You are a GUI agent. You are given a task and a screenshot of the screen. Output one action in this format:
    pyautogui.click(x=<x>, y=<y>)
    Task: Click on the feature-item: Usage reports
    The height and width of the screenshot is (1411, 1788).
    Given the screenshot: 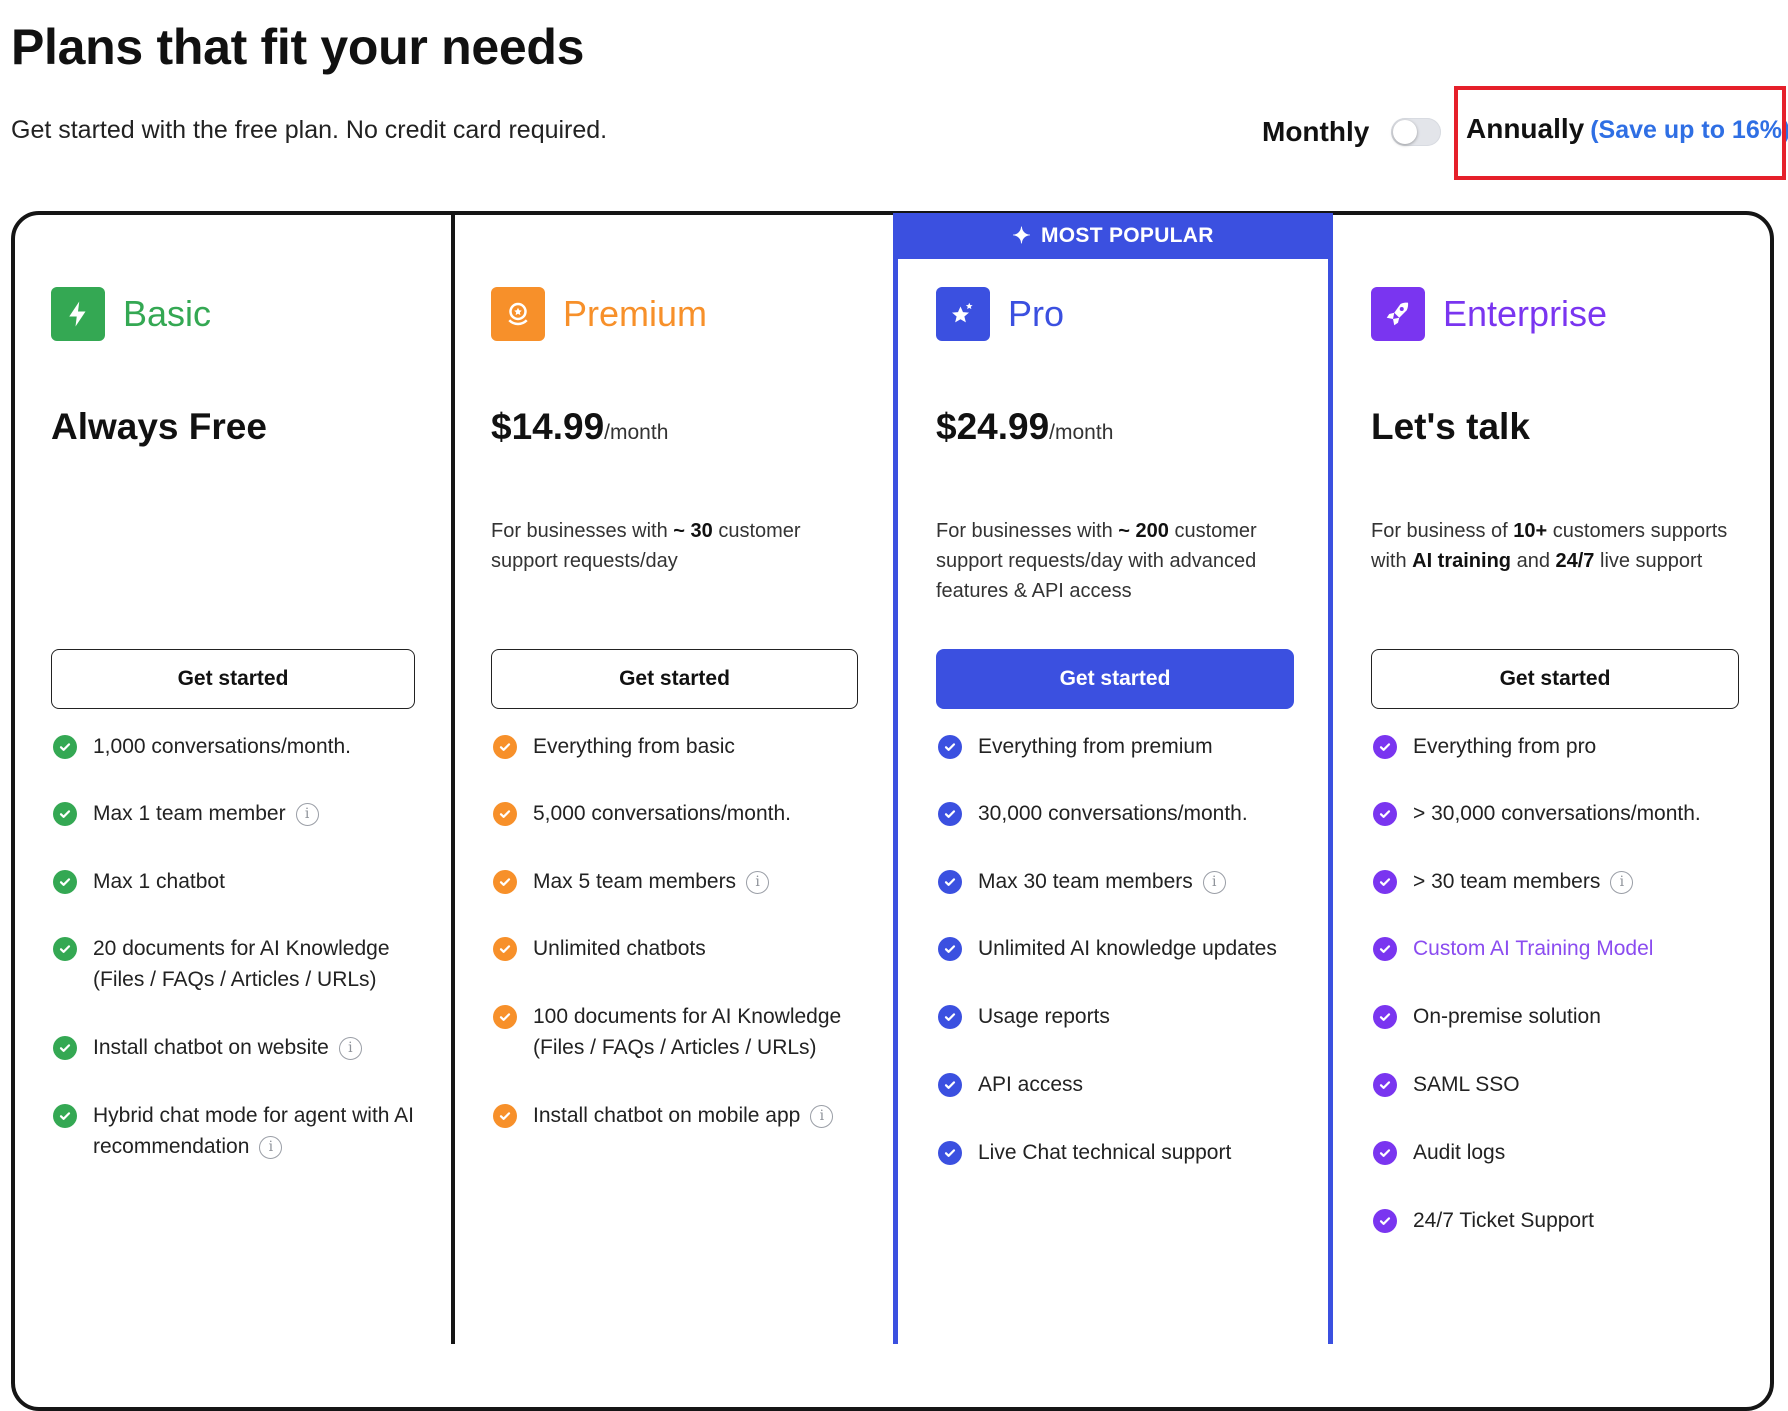 What is the action you would take?
    pyautogui.click(x=1115, y=1016)
    